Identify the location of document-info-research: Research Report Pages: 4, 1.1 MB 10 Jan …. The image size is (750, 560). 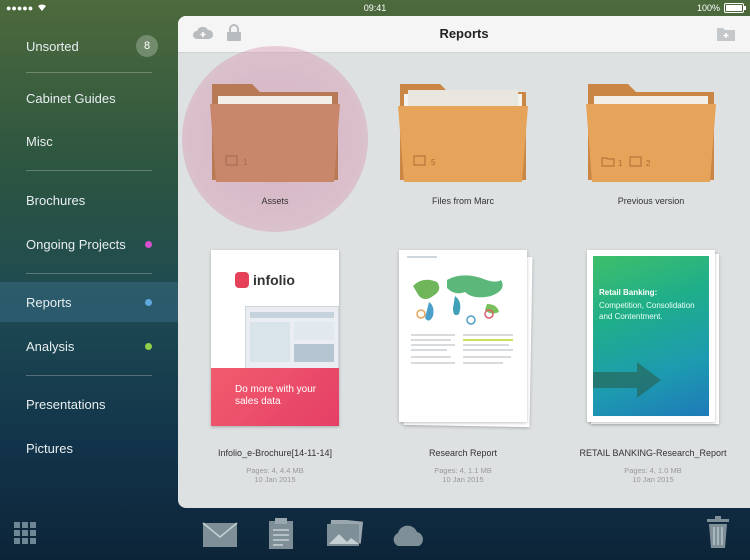
(463, 466).